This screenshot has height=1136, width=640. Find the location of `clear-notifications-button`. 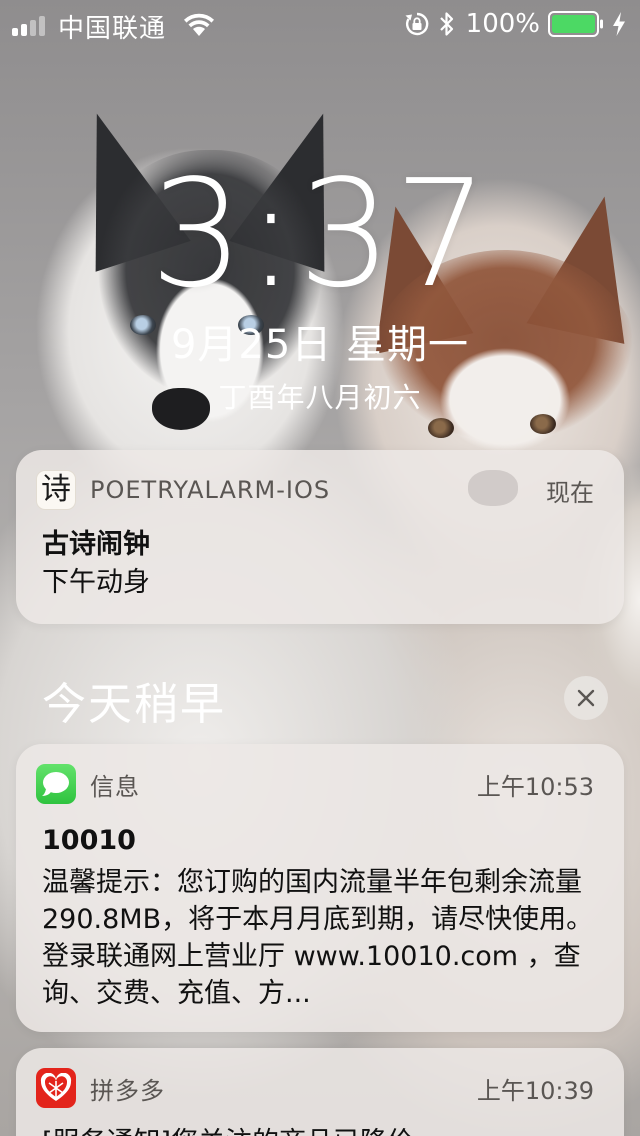

clear-notifications-button is located at coordinates (586, 698).